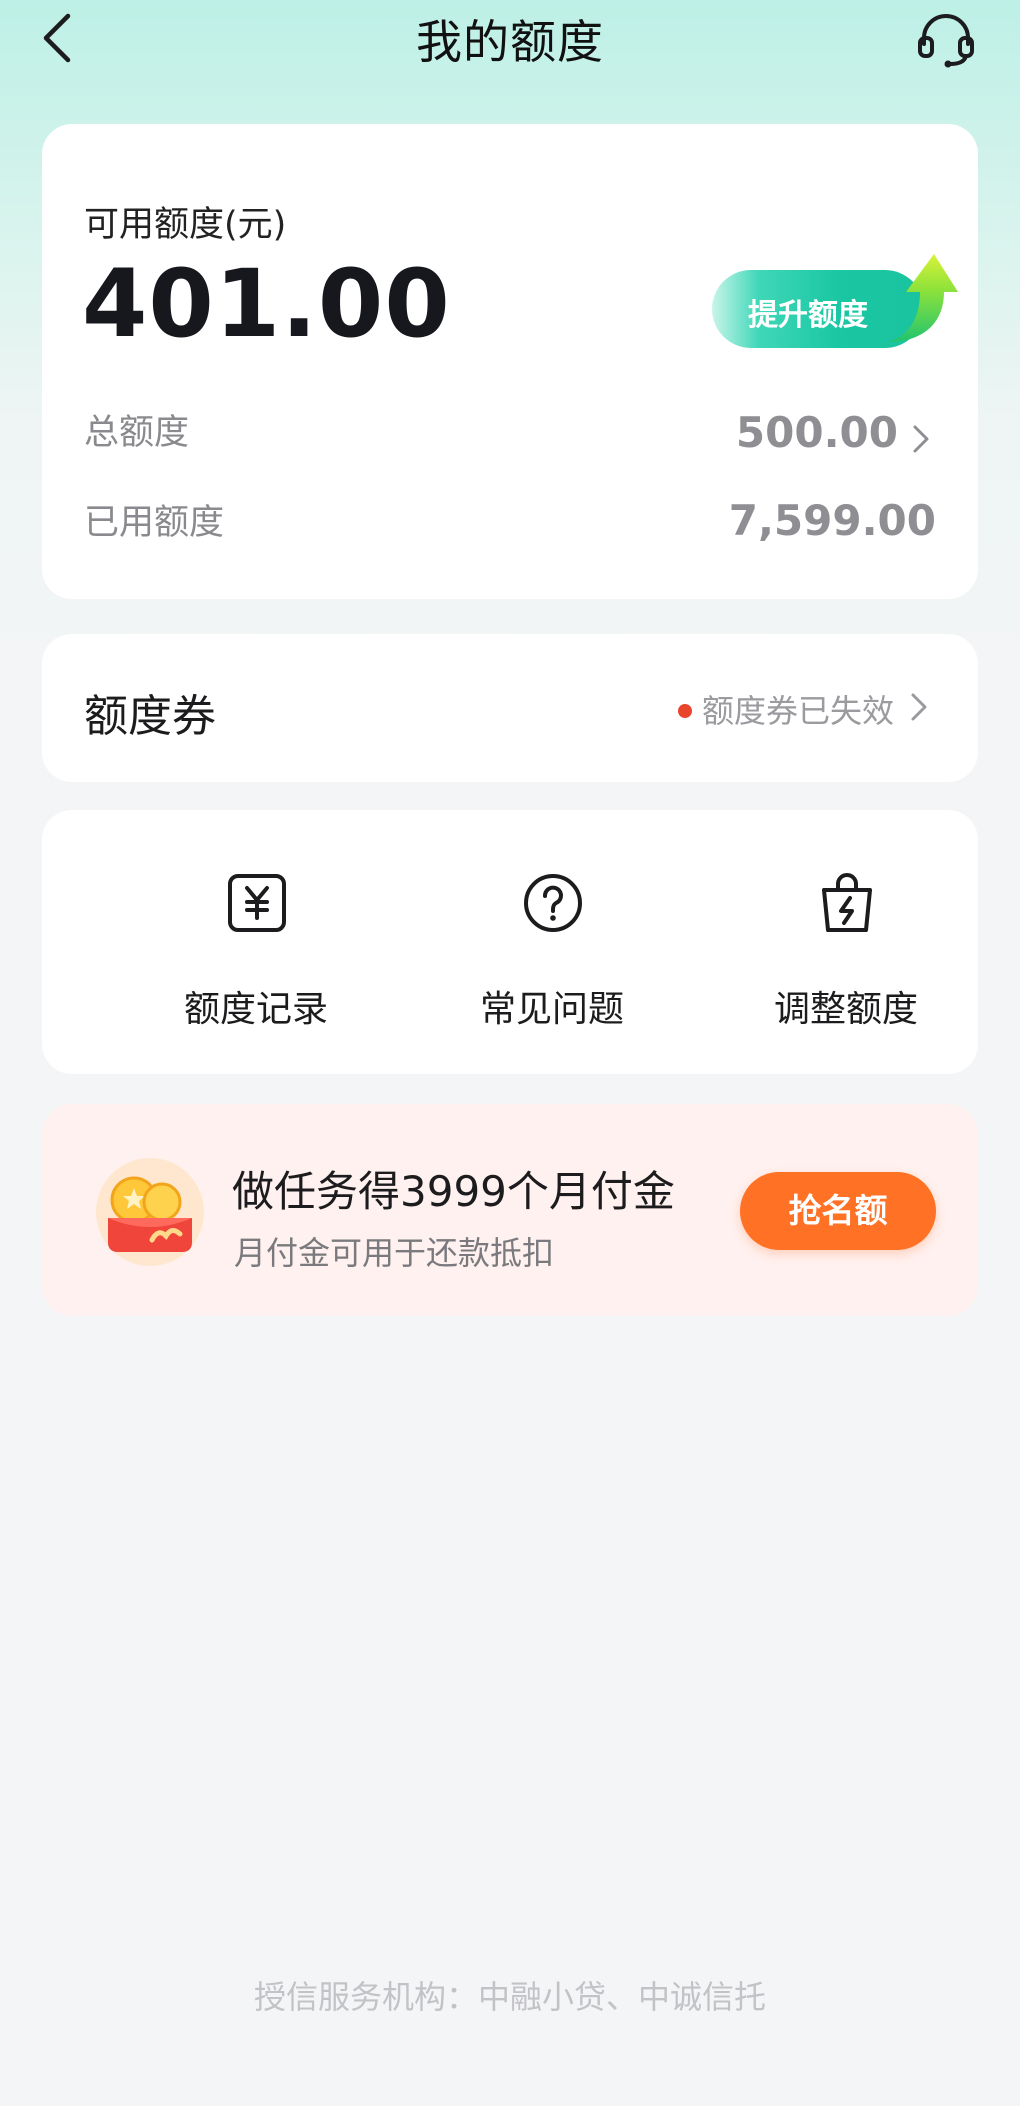 The width and height of the screenshot is (1020, 2106). Describe the element at coordinates (847, 902) in the screenshot. I see `lightning-bag-icon` at that location.